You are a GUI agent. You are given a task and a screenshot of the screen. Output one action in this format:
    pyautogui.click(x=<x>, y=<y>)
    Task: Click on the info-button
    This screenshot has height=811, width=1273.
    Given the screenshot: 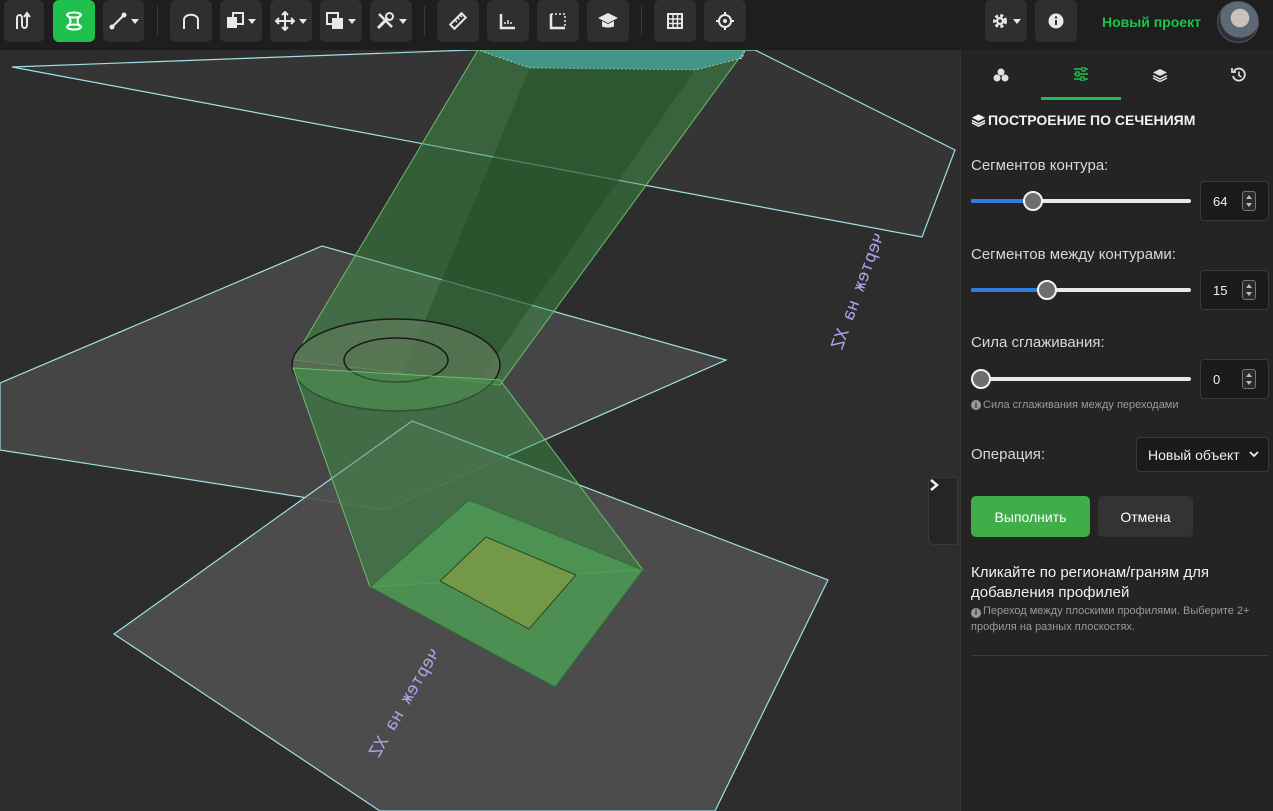 What is the action you would take?
    pyautogui.click(x=1056, y=21)
    